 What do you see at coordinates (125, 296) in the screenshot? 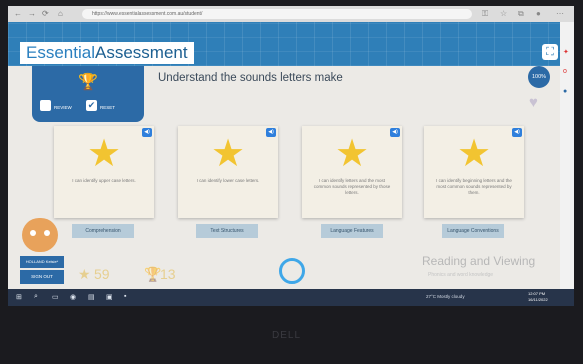
I see `app-icon: ▪` at bounding box center [125, 296].